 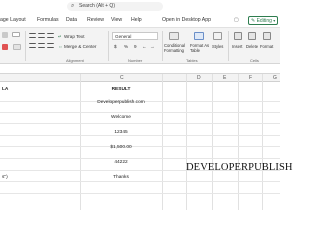 I want to click on cell-formula-header: LA, so click(x=5, y=89).